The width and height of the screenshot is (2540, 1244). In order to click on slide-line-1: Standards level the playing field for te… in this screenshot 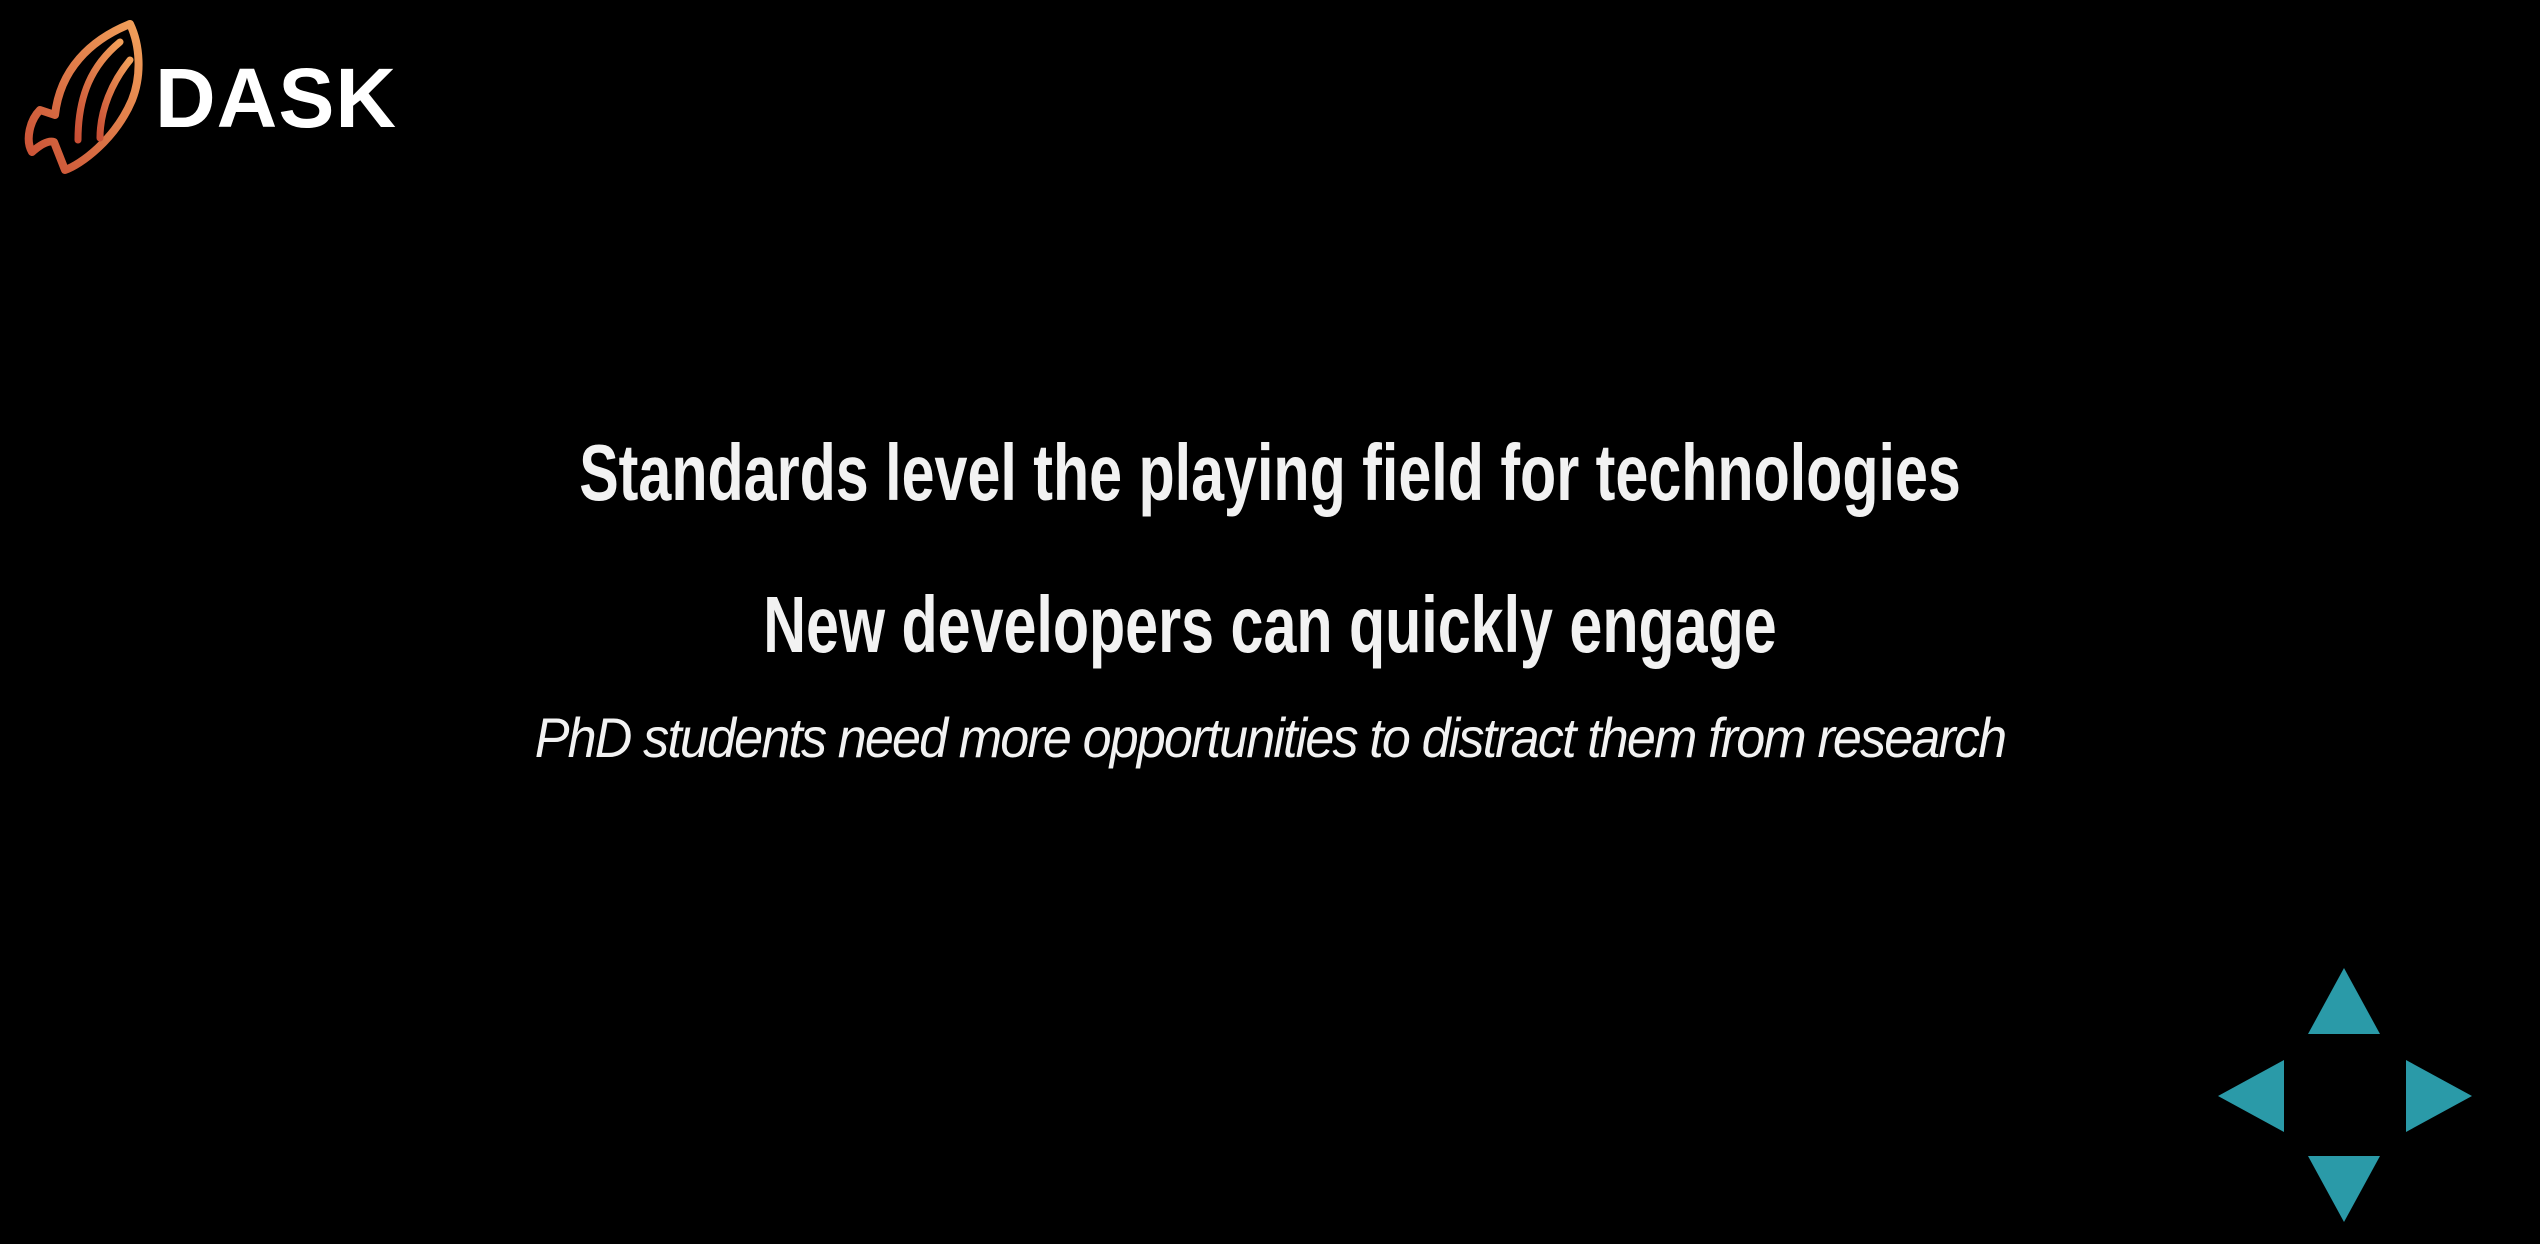, I will do `click(1270, 472)`.